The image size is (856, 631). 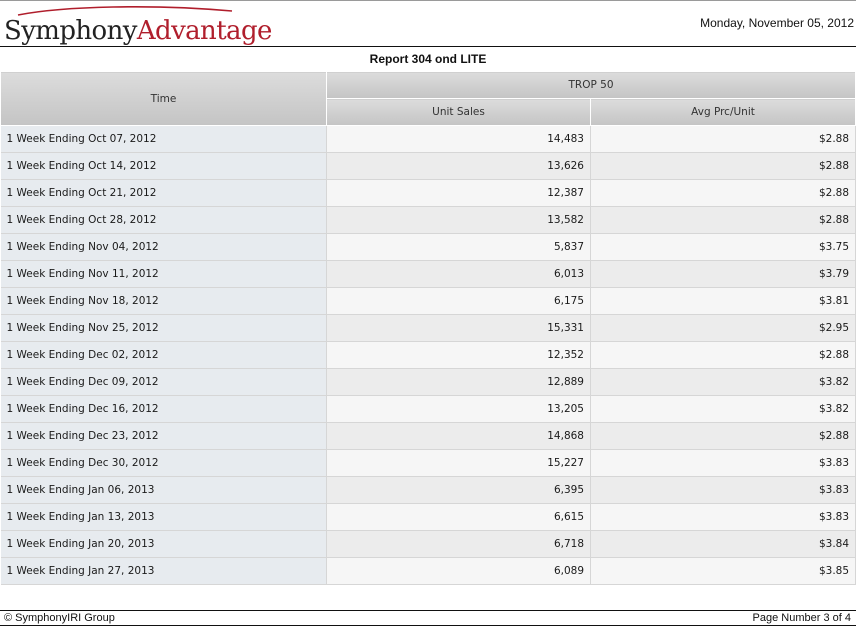 I want to click on cell-unit-sales: 12,889, so click(x=458, y=382).